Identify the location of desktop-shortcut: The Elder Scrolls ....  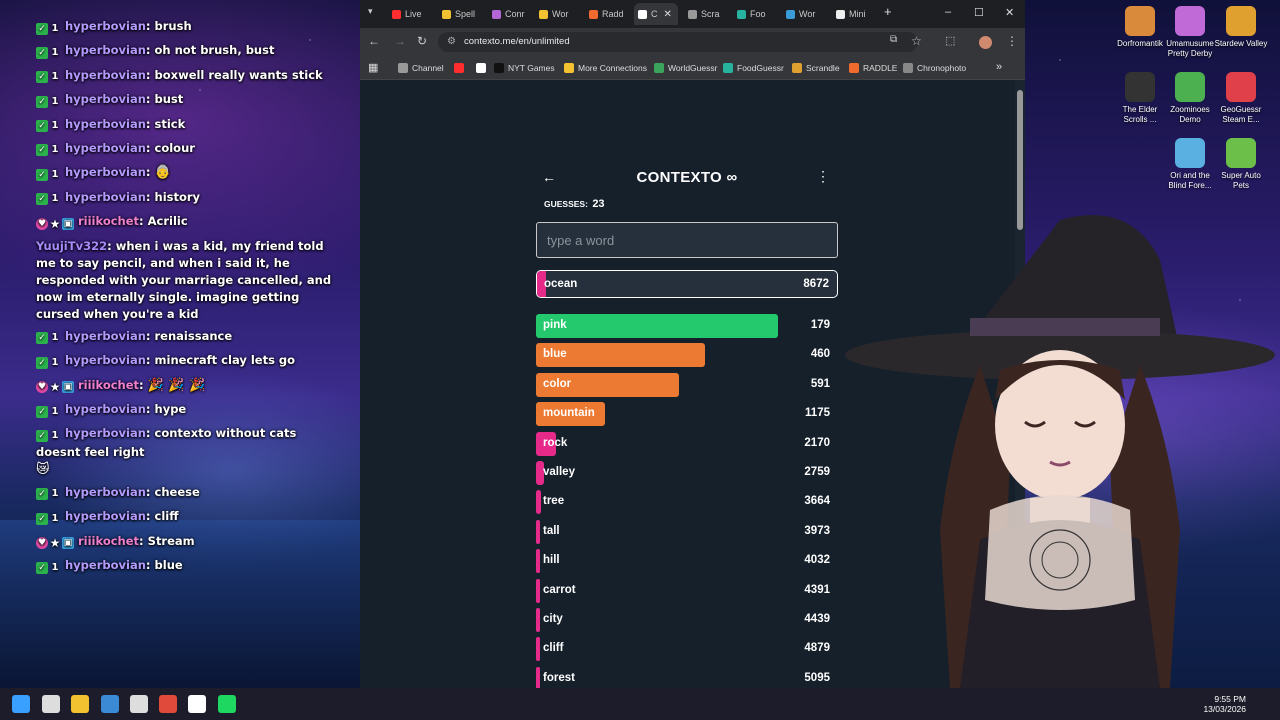
(1140, 98).